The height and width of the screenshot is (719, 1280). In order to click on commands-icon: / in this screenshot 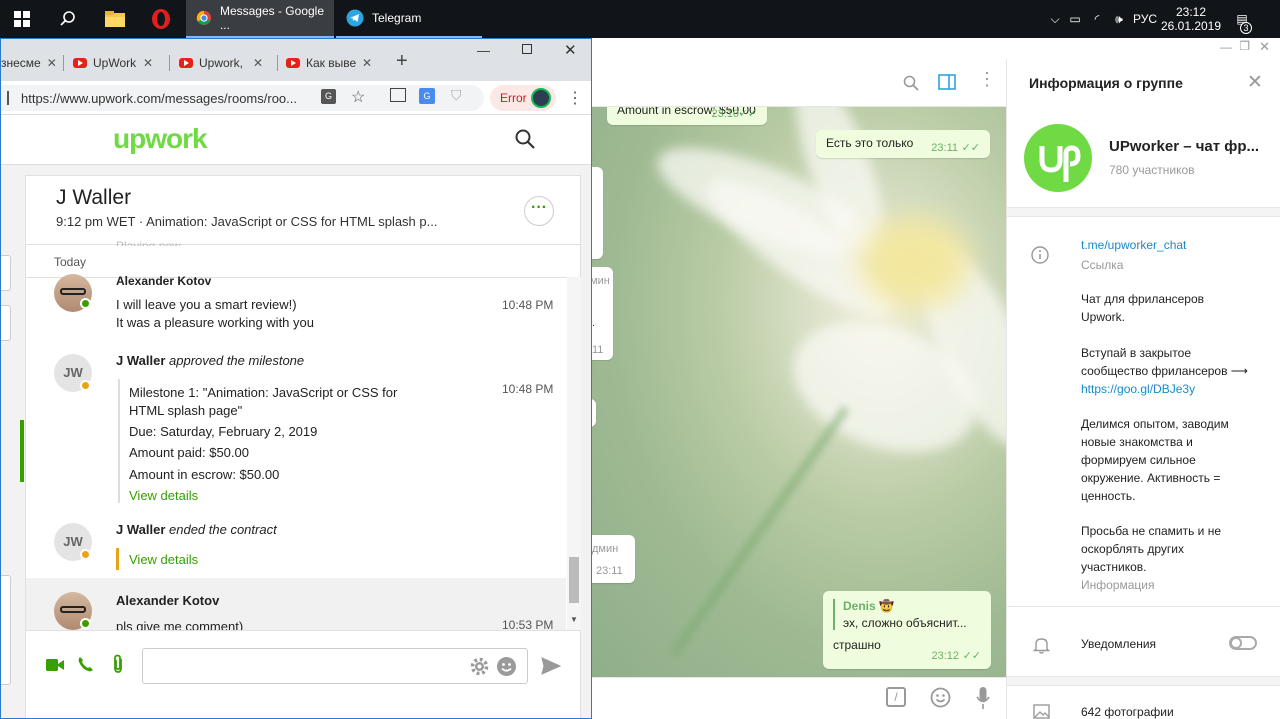, I will do `click(896, 697)`.